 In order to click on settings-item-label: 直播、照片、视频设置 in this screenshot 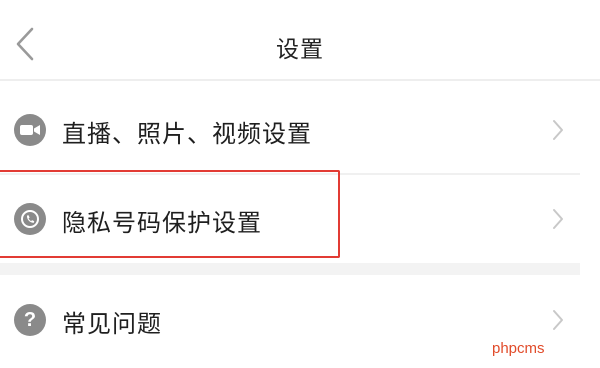, I will do `click(187, 134)`.